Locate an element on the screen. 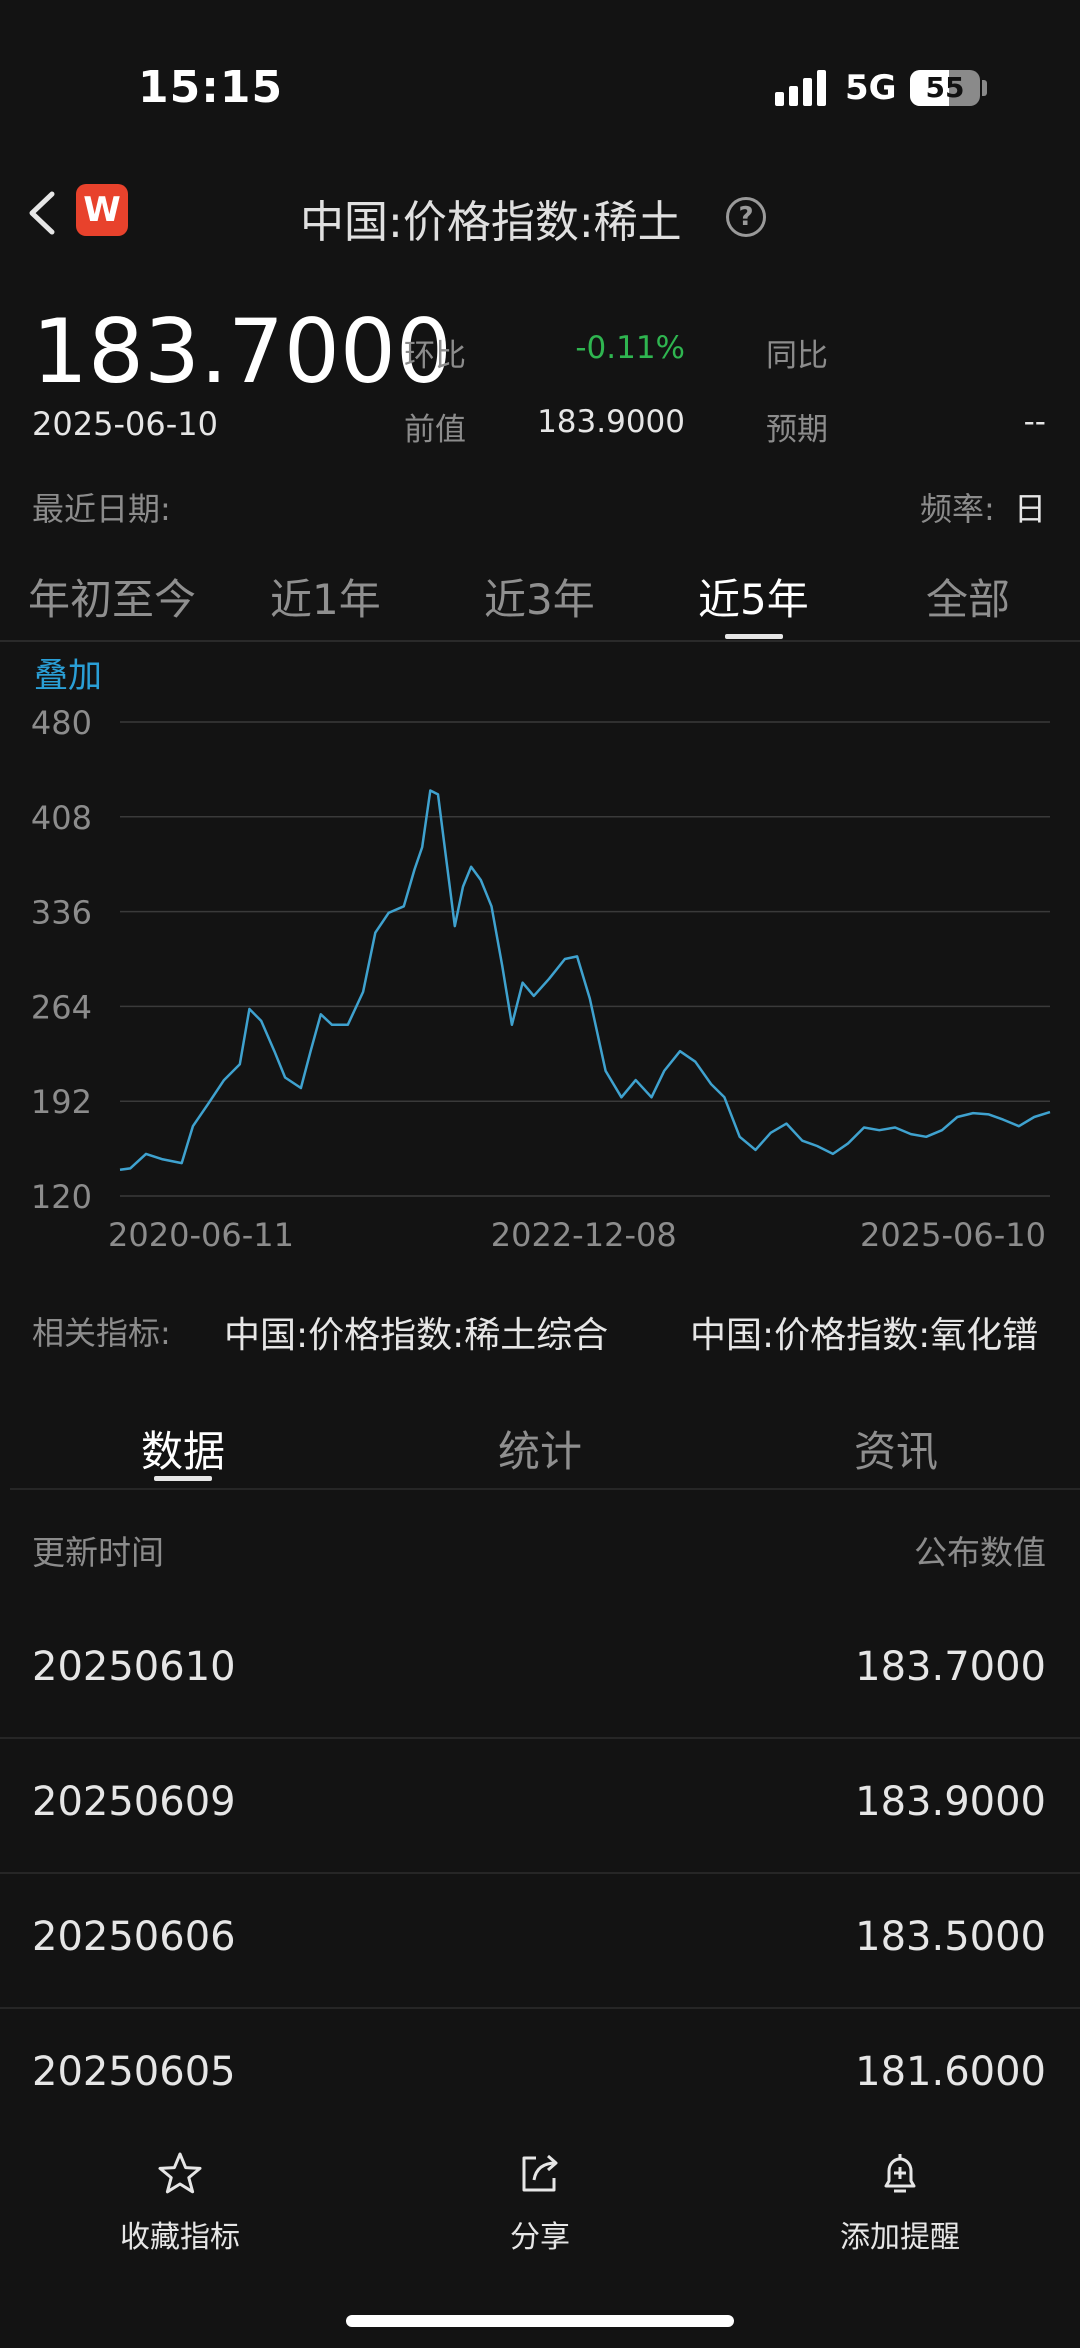 The width and height of the screenshot is (1080, 2348). y-tick-label: 408 is located at coordinates (61, 818).